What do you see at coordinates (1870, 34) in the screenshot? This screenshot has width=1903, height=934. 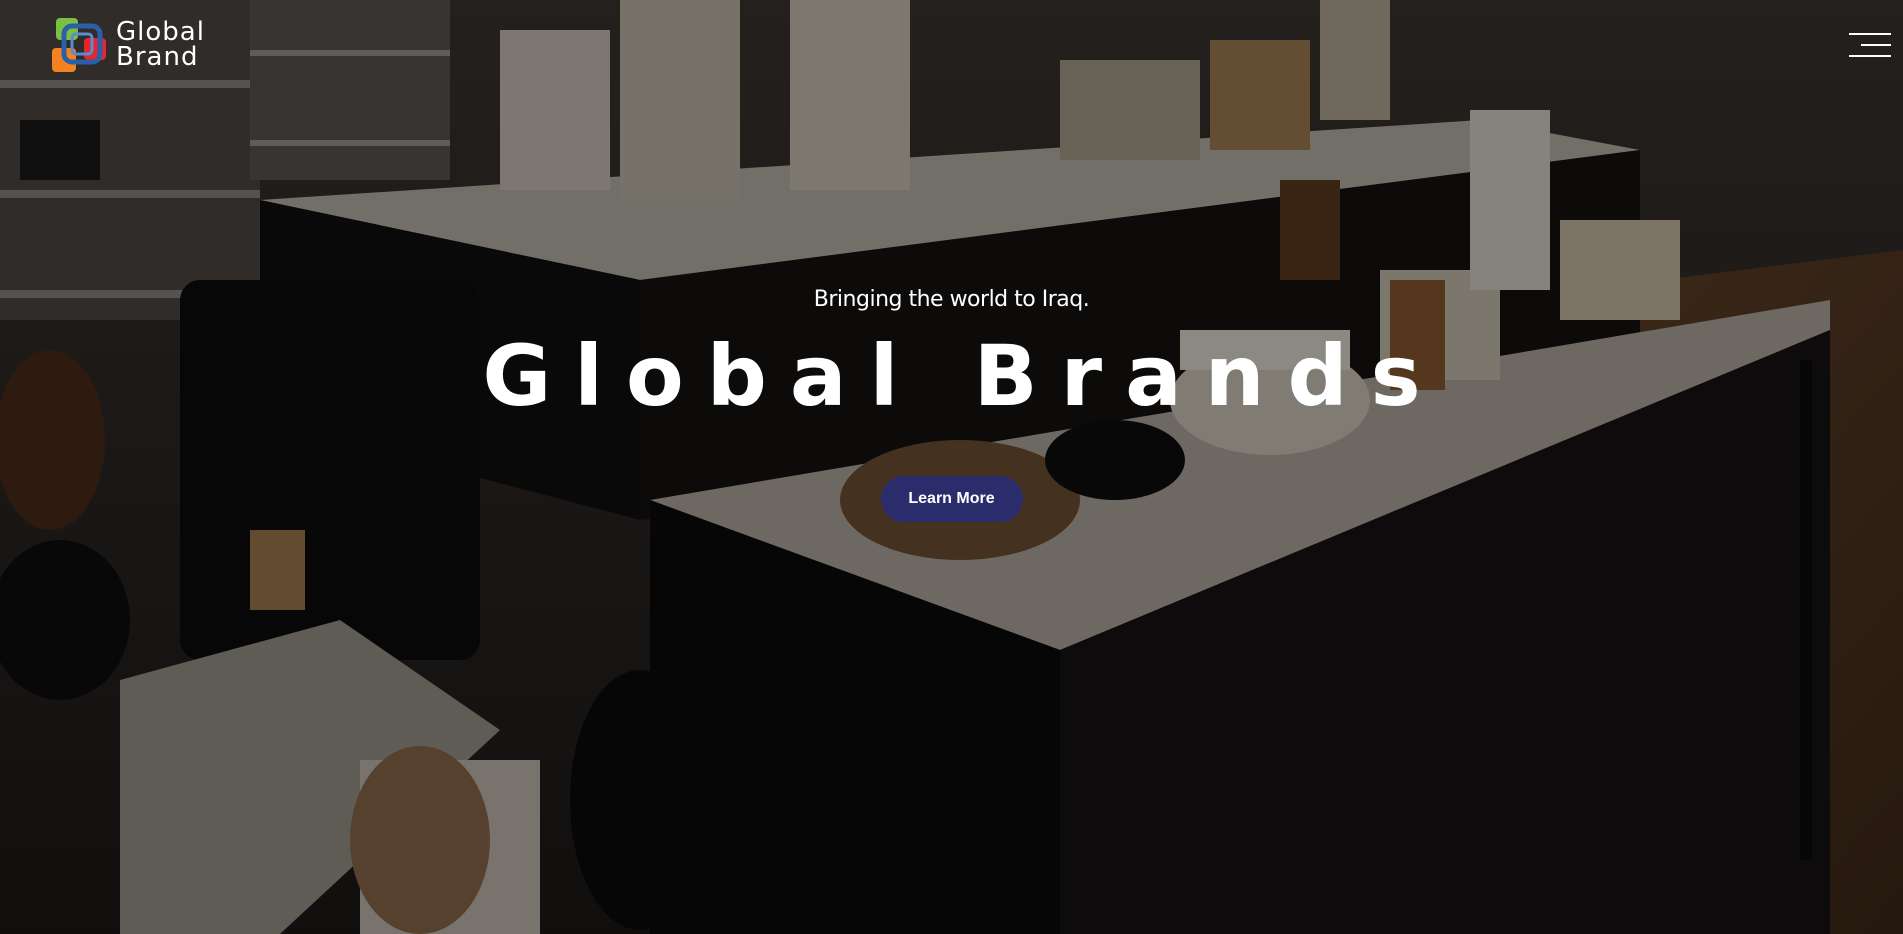 I see `menu-bar-top` at bounding box center [1870, 34].